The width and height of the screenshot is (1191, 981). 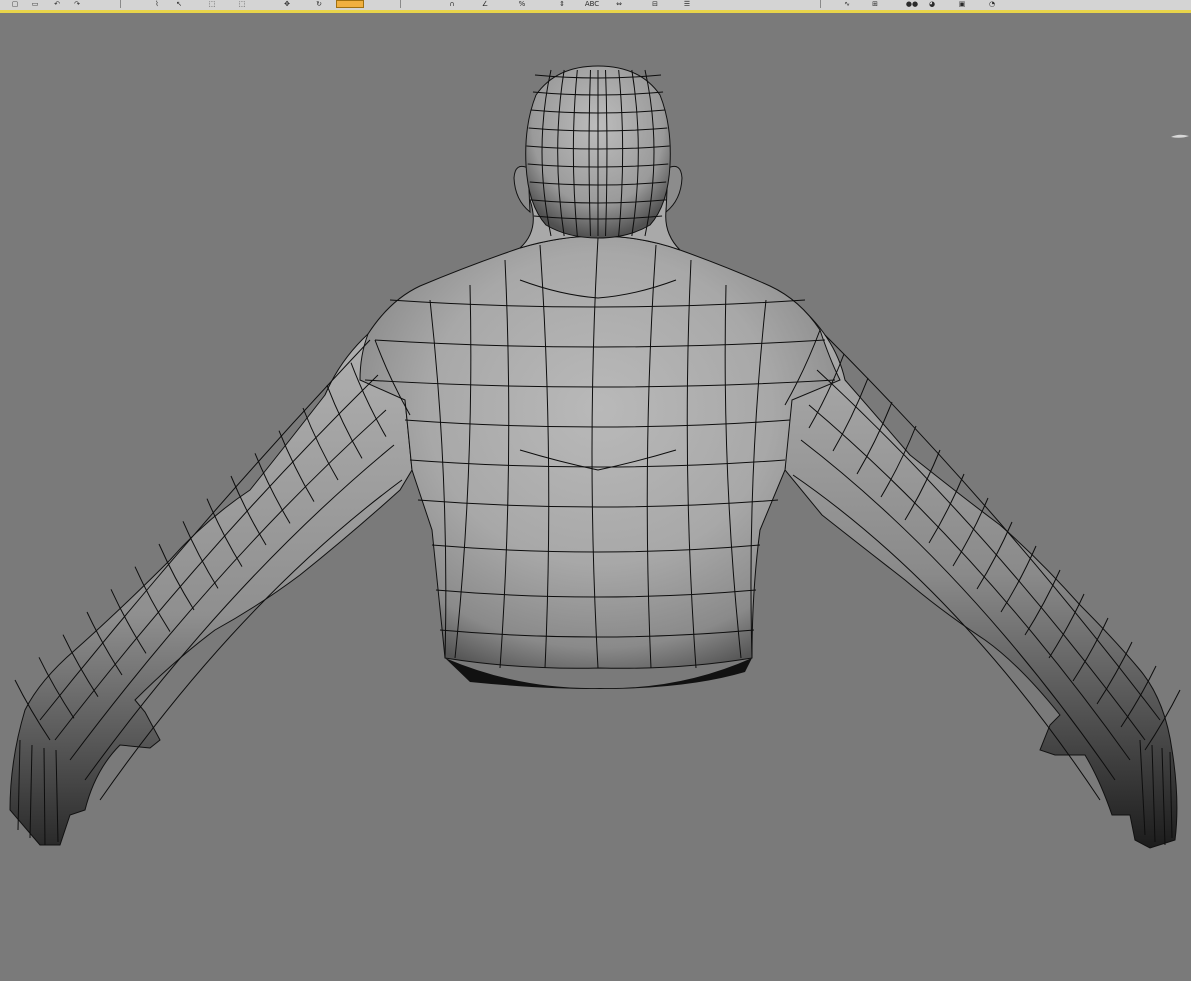 I want to click on rotate-icon: ↻, so click(x=319, y=4).